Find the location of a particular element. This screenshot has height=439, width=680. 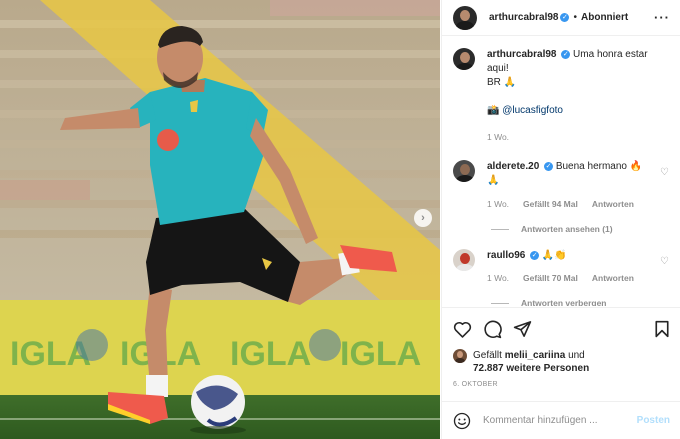

author-username: arthurcabral98 is located at coordinates (523, 17).